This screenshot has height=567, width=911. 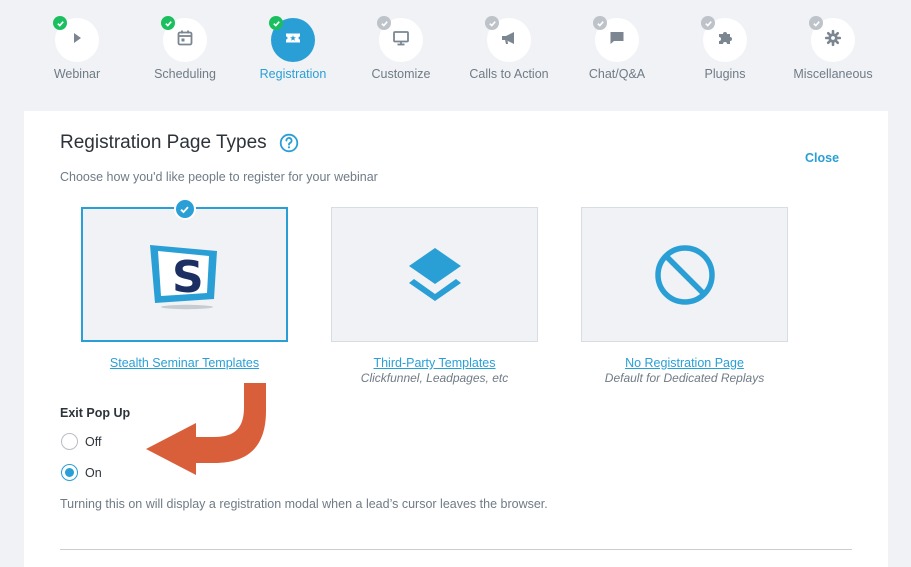 I want to click on exit-popup-on-radio: On, so click(x=81, y=472).